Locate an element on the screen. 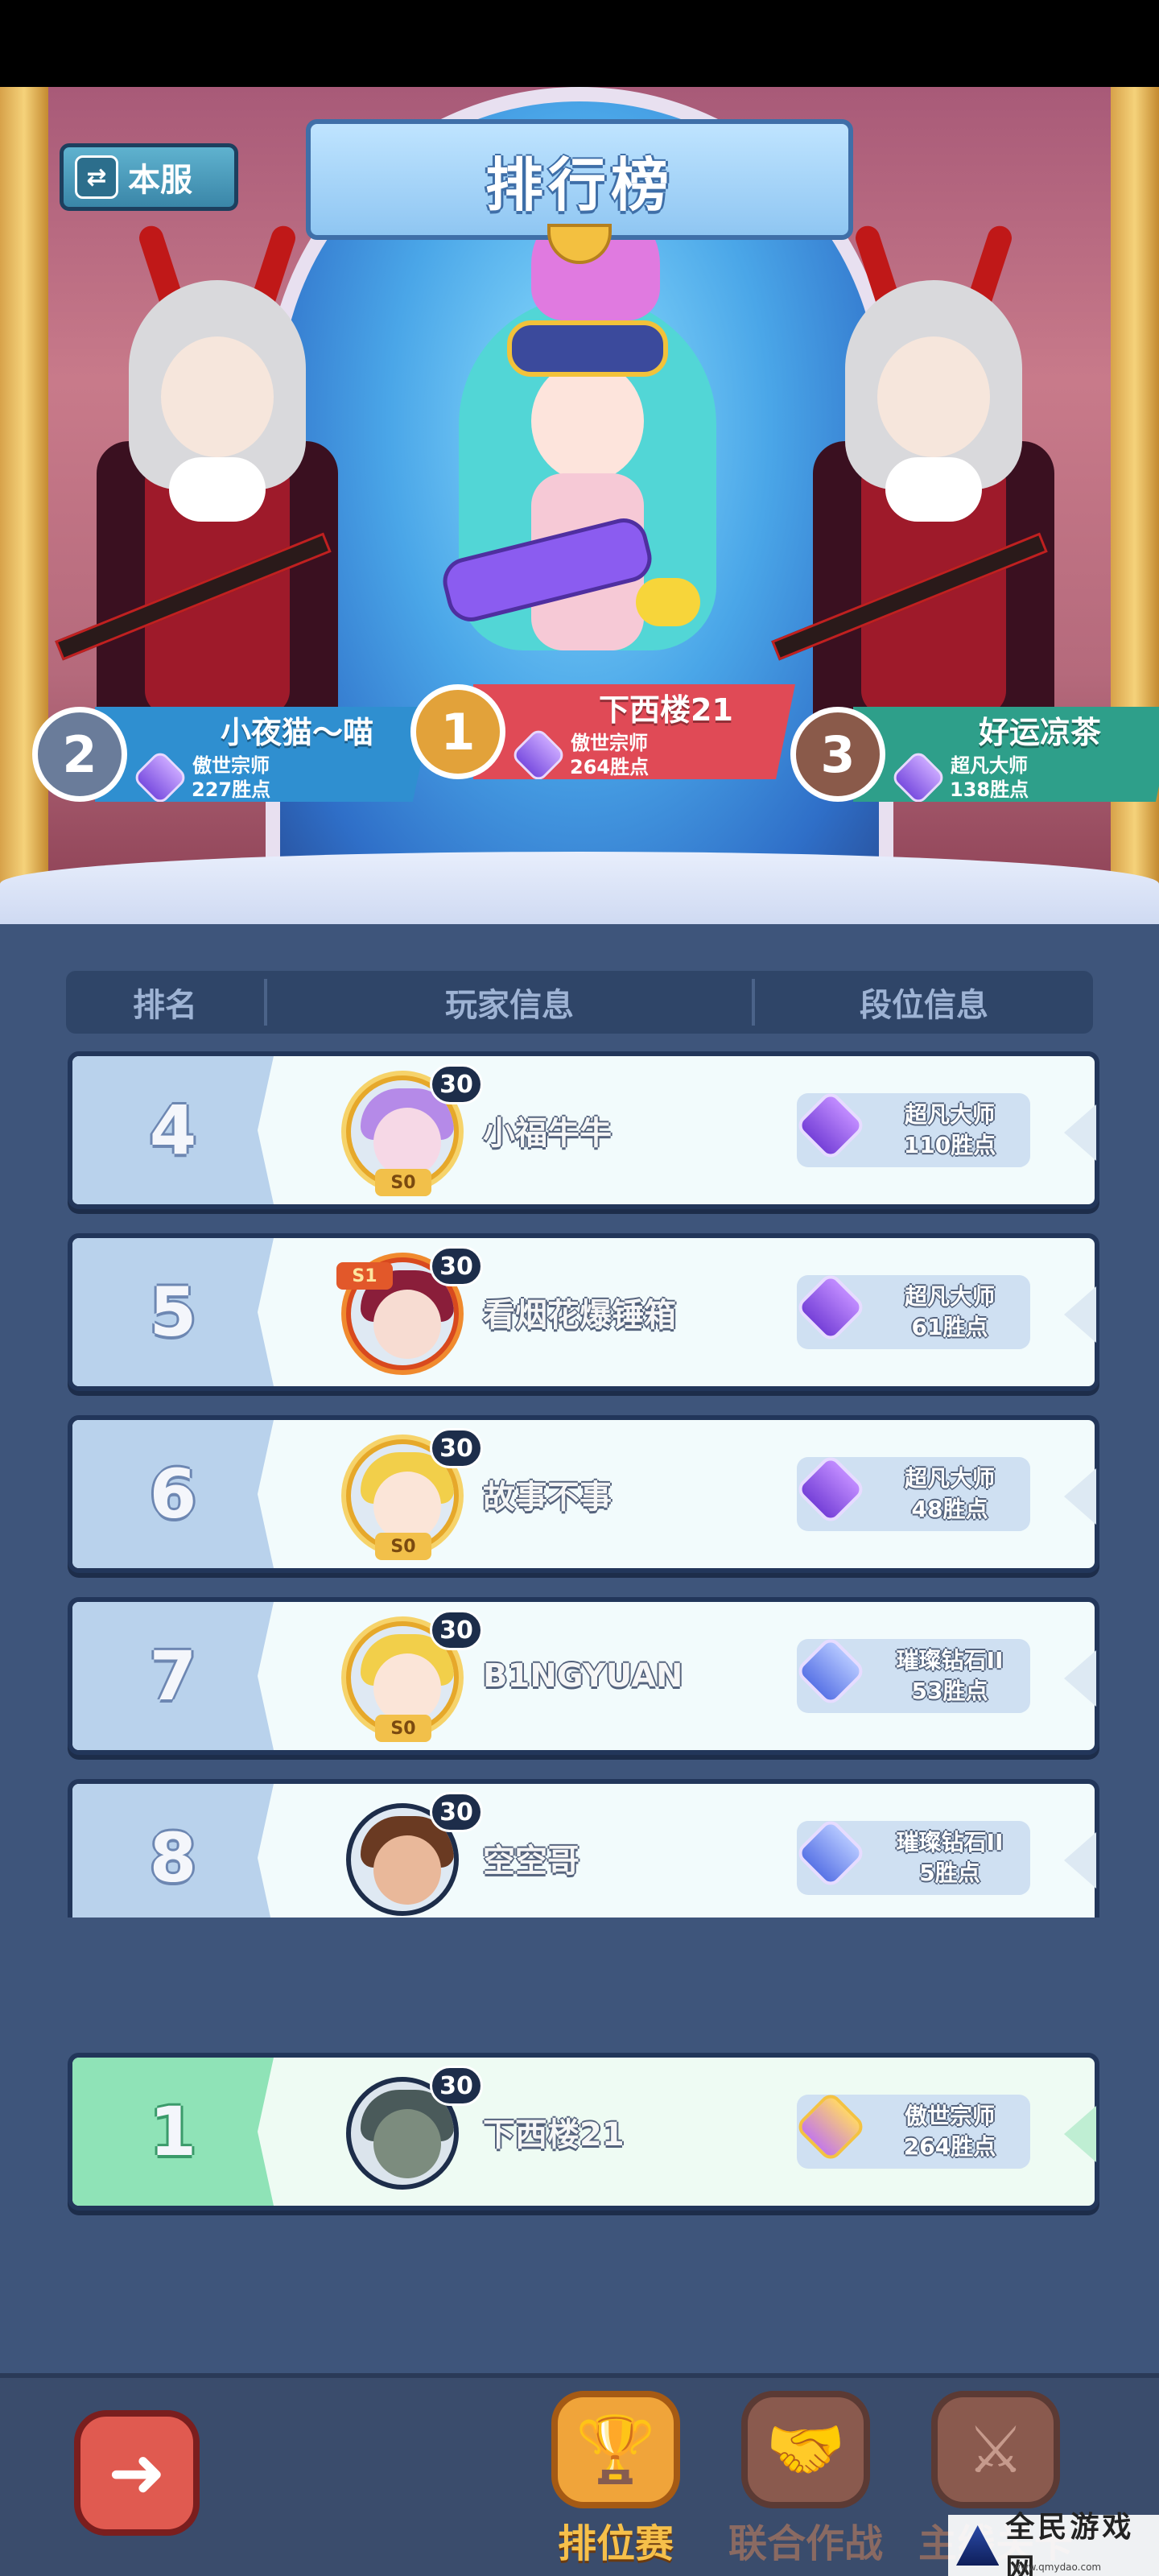 The width and height of the screenshot is (1159, 2576). podium-tier: 超凡大师 is located at coordinates (990, 765).